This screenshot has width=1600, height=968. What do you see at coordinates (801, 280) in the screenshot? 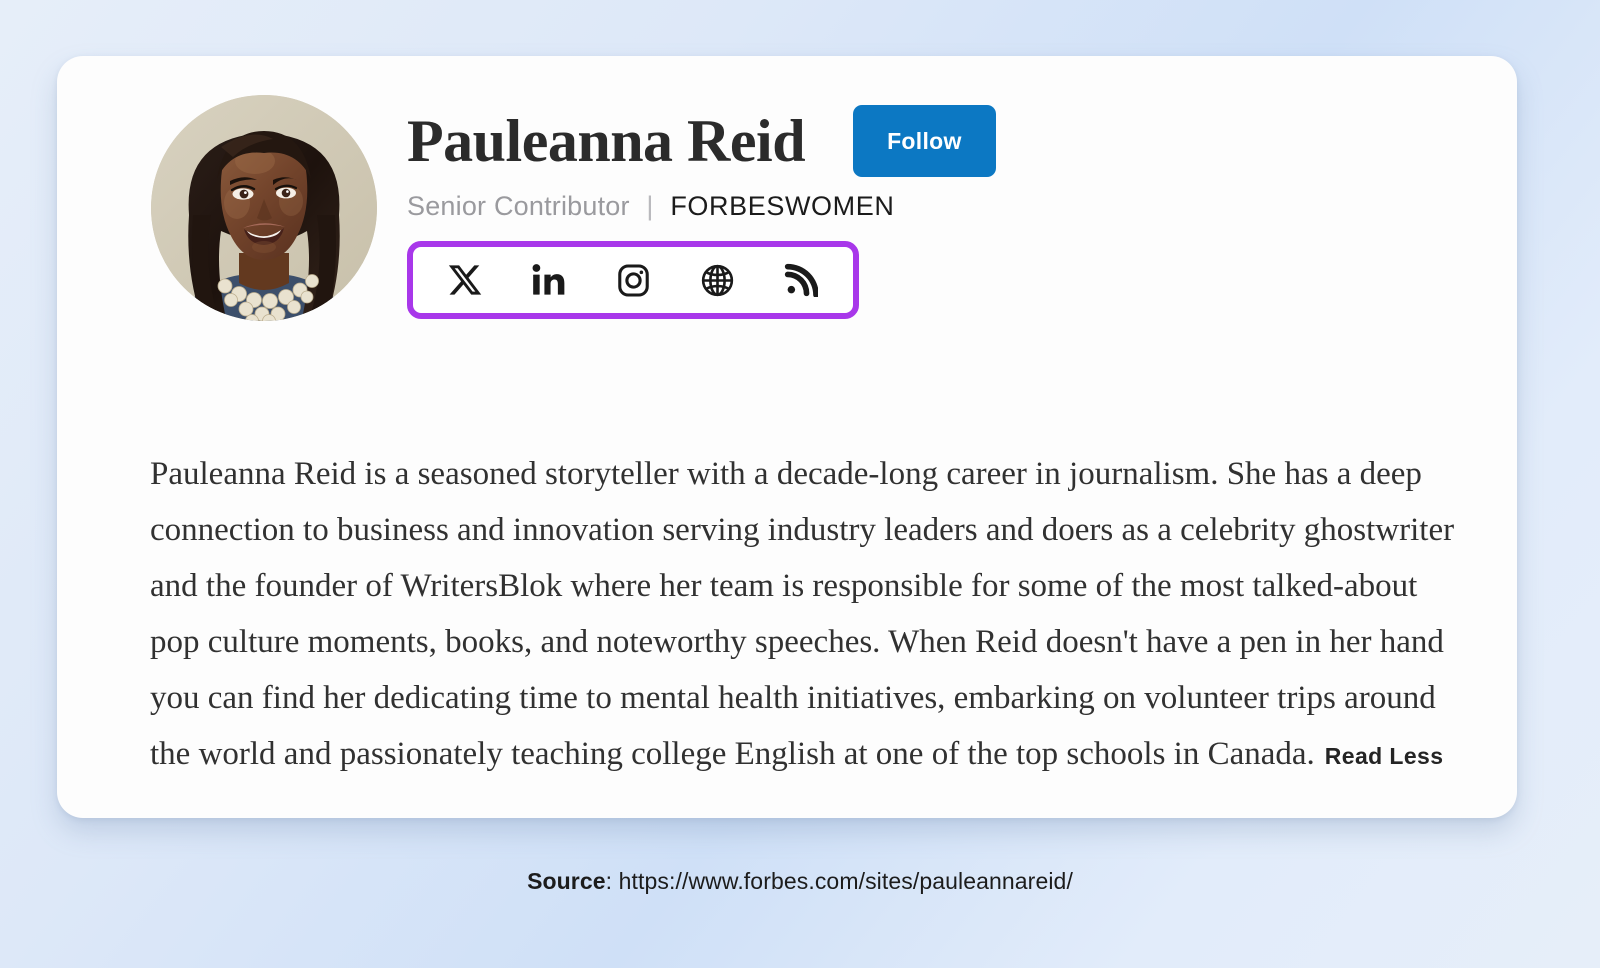
I see `rss-icon` at bounding box center [801, 280].